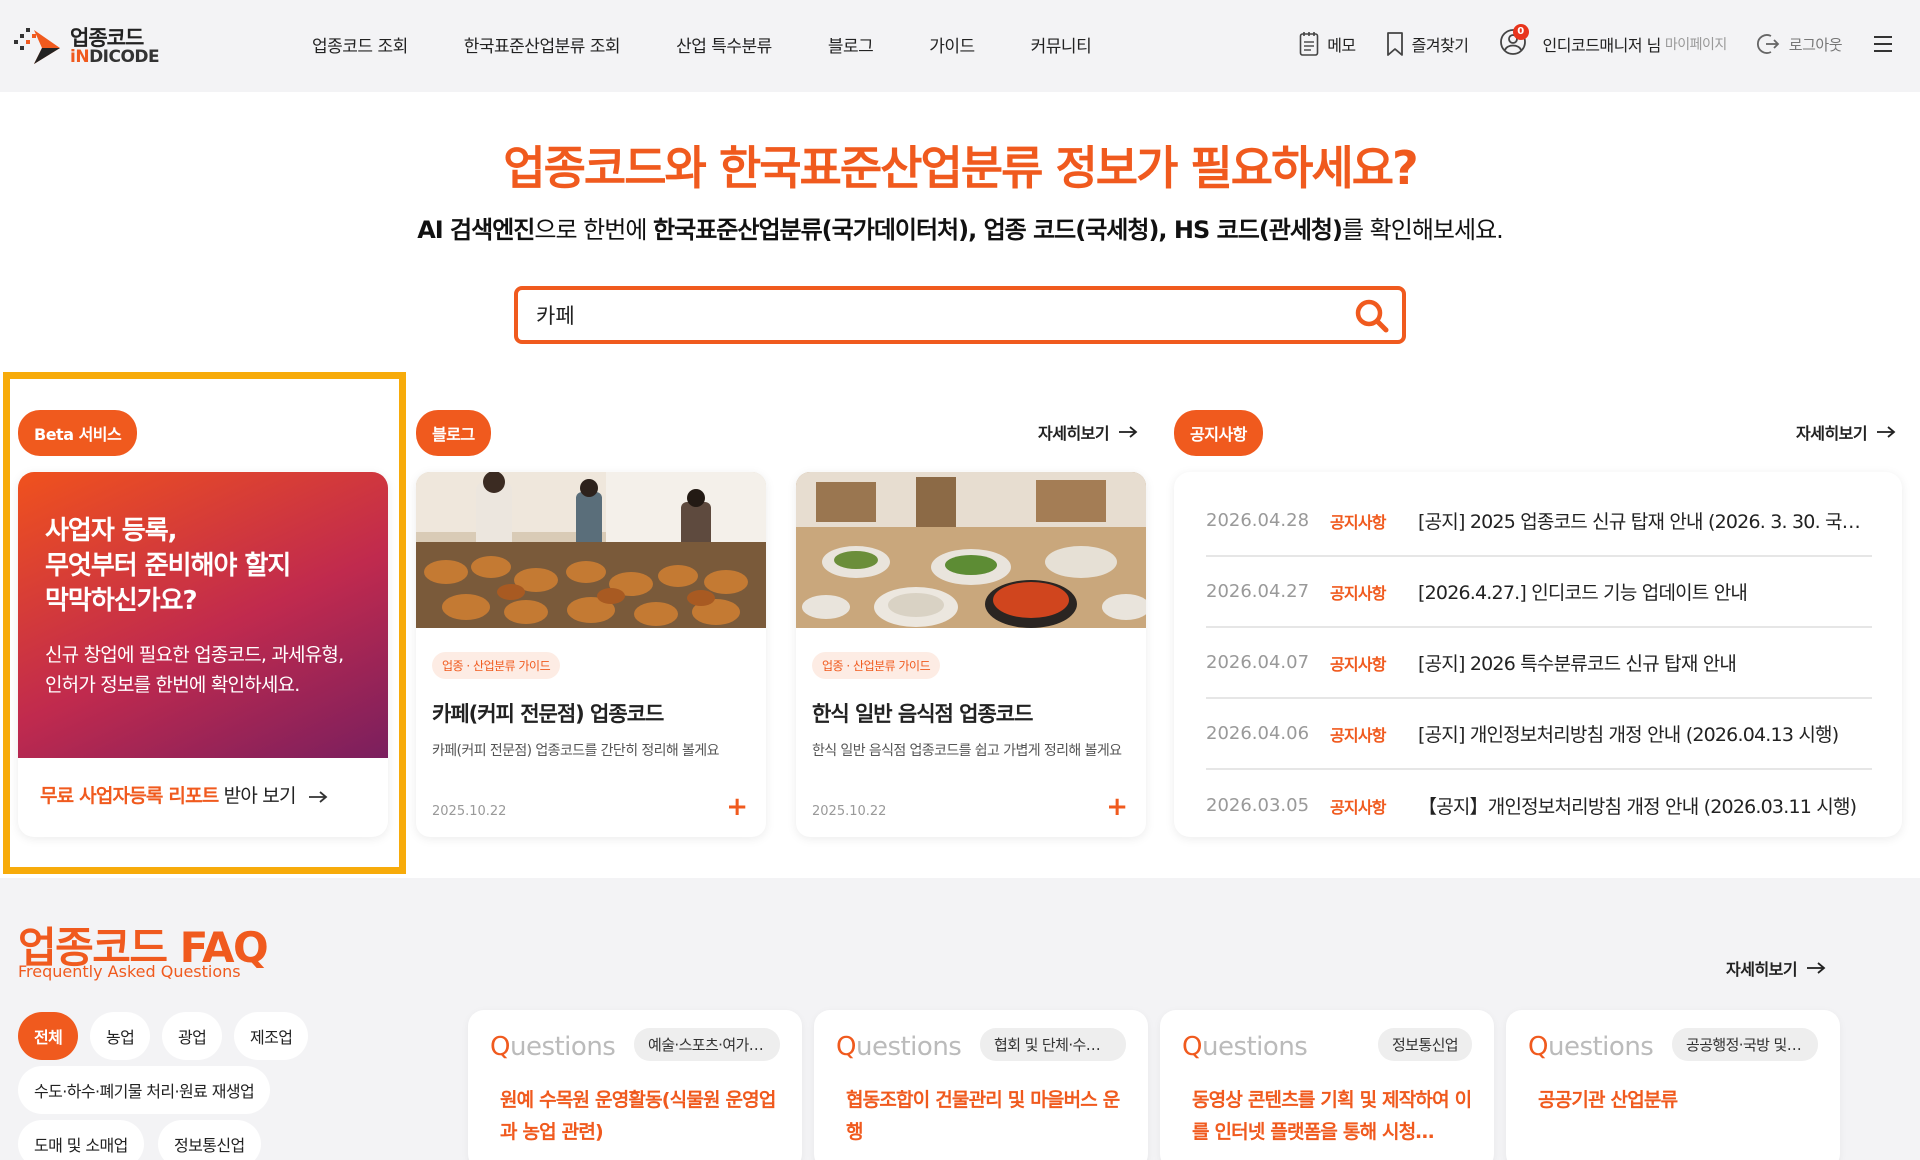 The image size is (1920, 1160). What do you see at coordinates (78, 433) in the screenshot?
I see `beta-badge: Beta 서비스` at bounding box center [78, 433].